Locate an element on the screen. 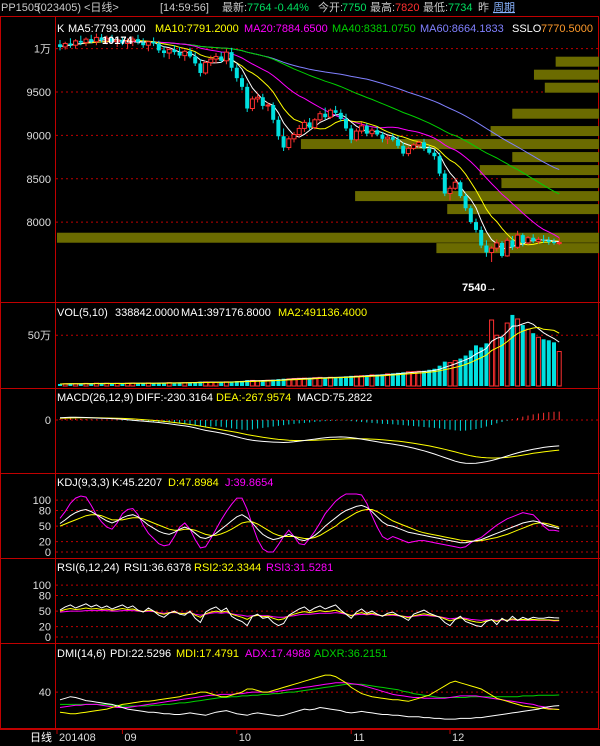  macd-panel: 0 is located at coordinates (322, 437).